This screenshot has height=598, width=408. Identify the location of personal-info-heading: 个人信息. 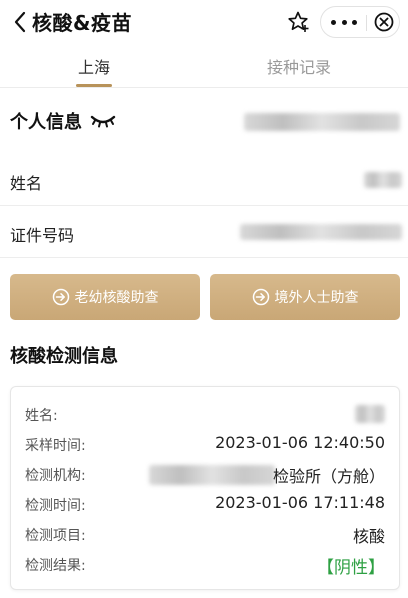
(63, 121).